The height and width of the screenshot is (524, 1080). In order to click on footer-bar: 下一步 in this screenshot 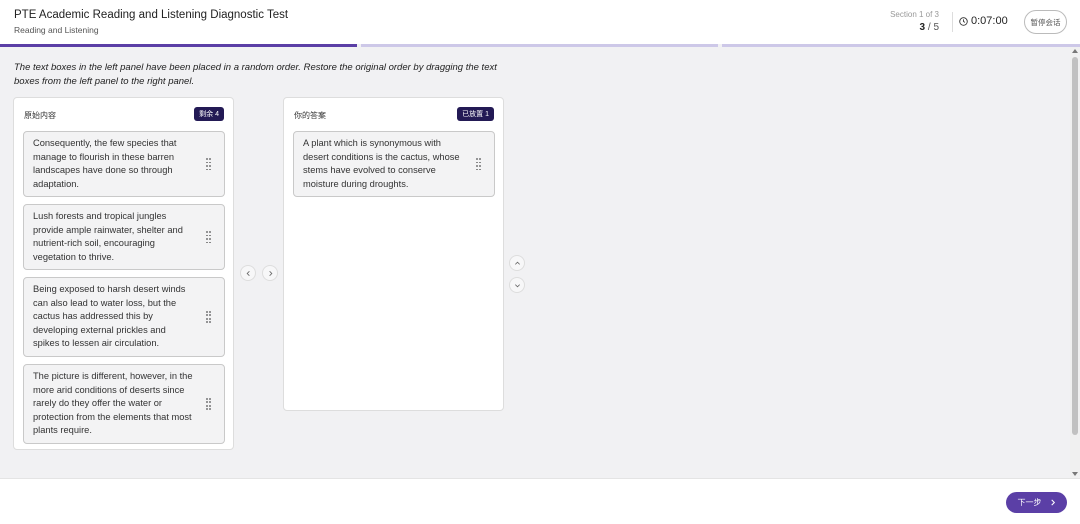, I will do `click(540, 501)`.